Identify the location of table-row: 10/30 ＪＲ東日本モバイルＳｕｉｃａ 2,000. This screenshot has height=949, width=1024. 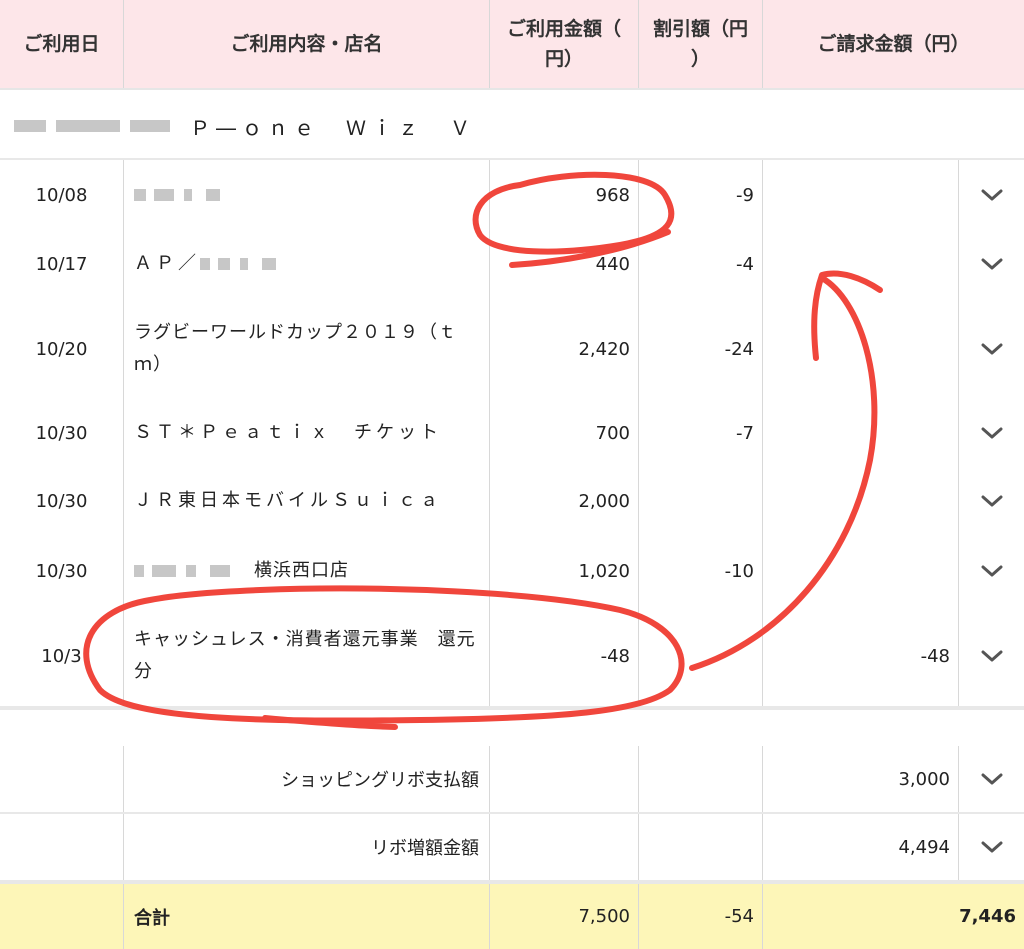
(512, 503).